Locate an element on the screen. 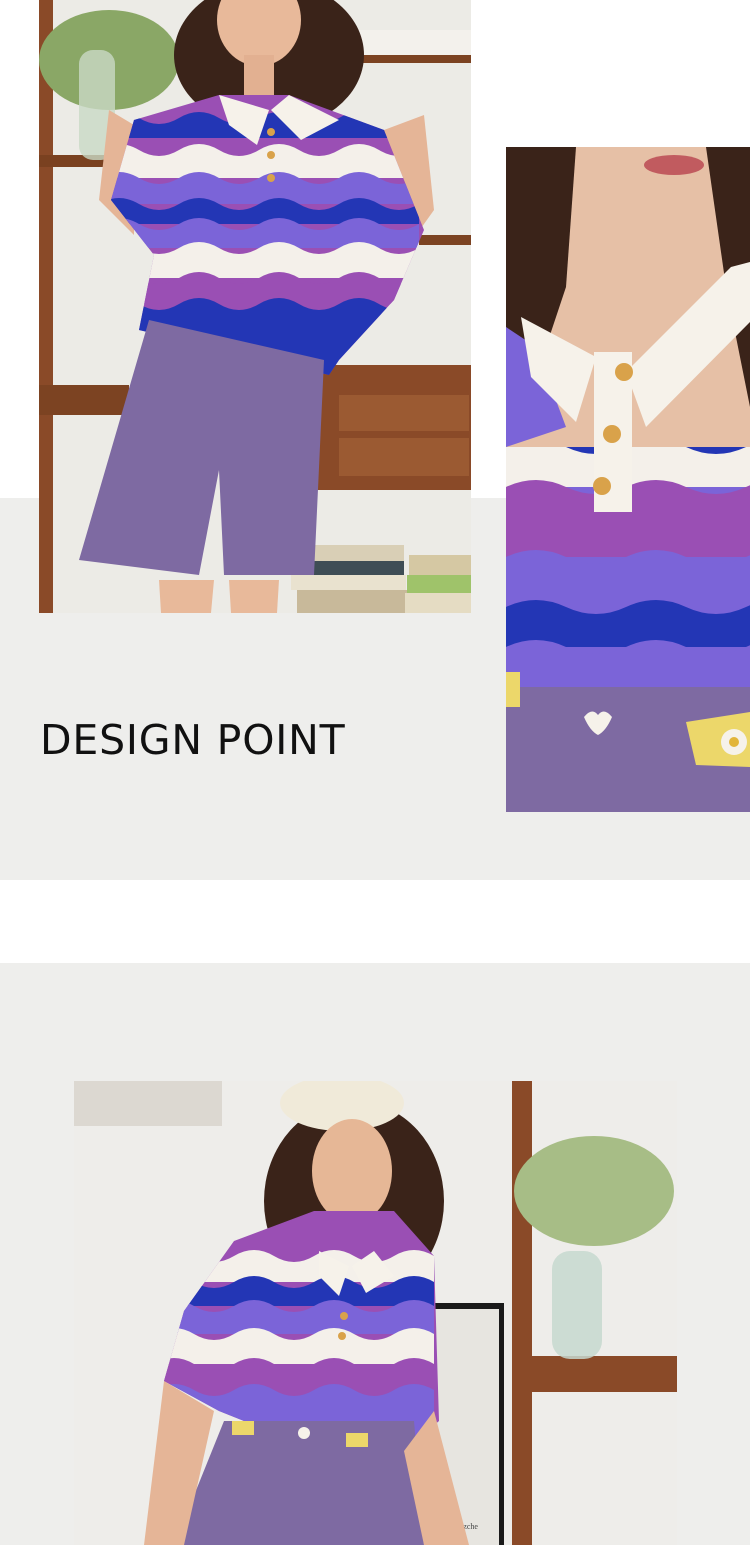 The height and width of the screenshot is (1545, 750). section-heading: DESIGN POINT is located at coordinates (193, 740).